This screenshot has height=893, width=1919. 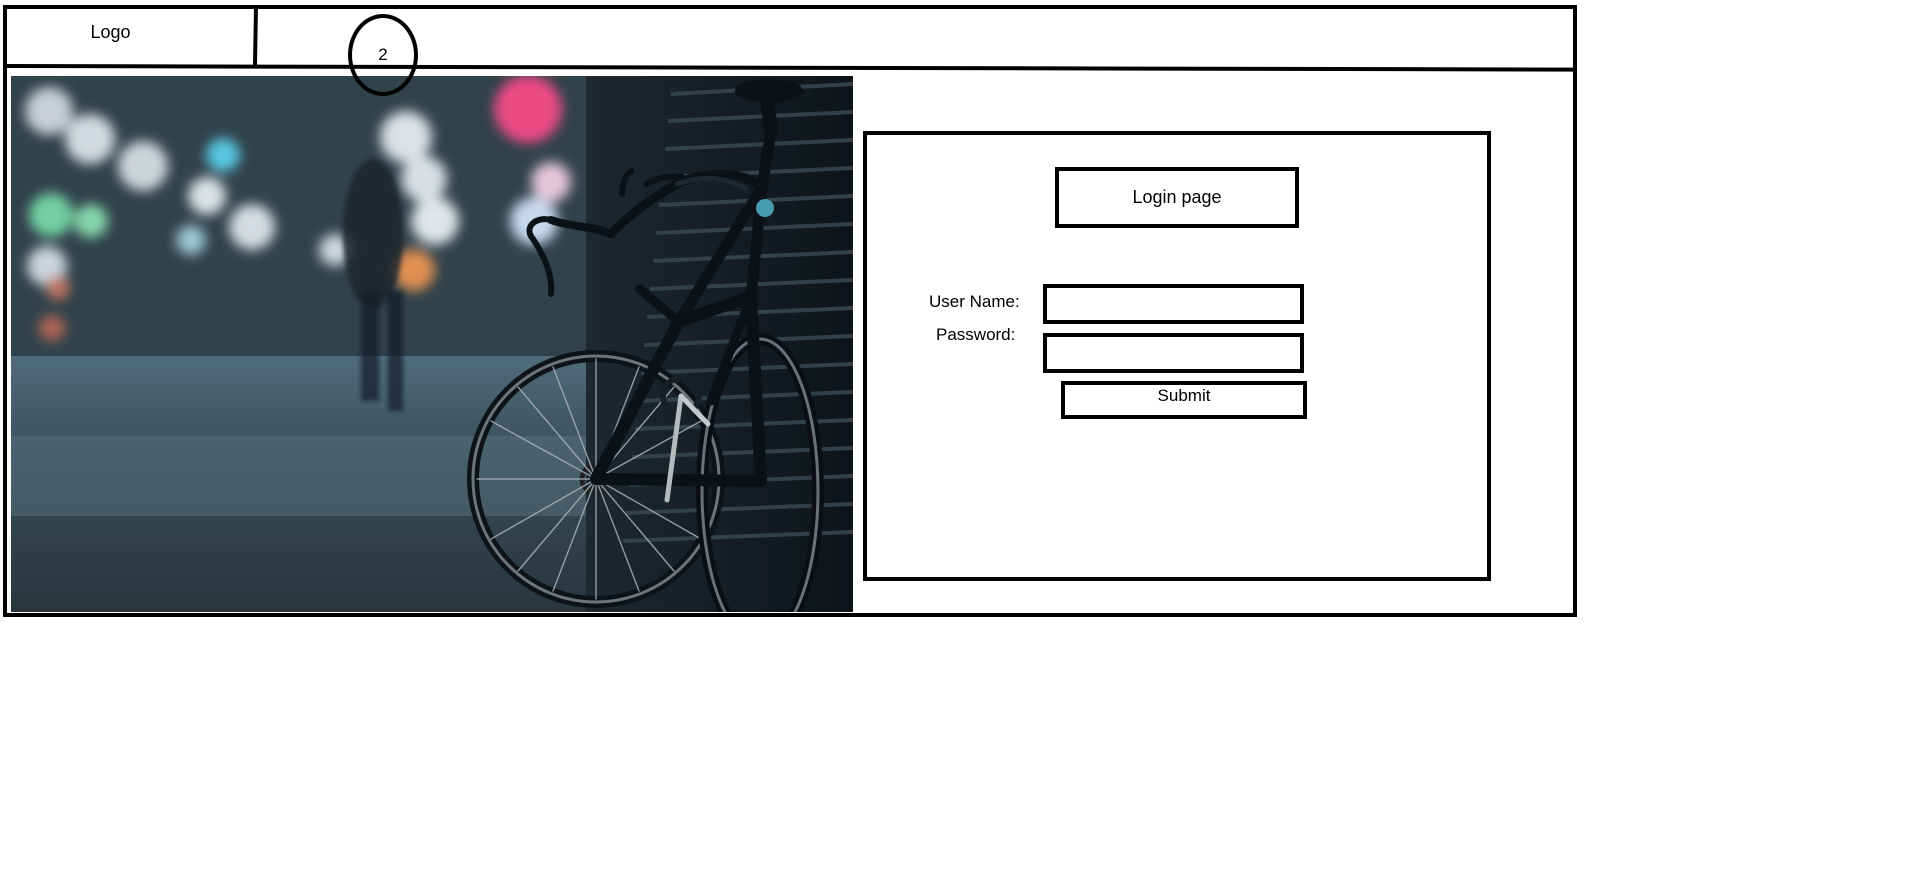 What do you see at coordinates (974, 301) in the screenshot?
I see `username-label: User Name:` at bounding box center [974, 301].